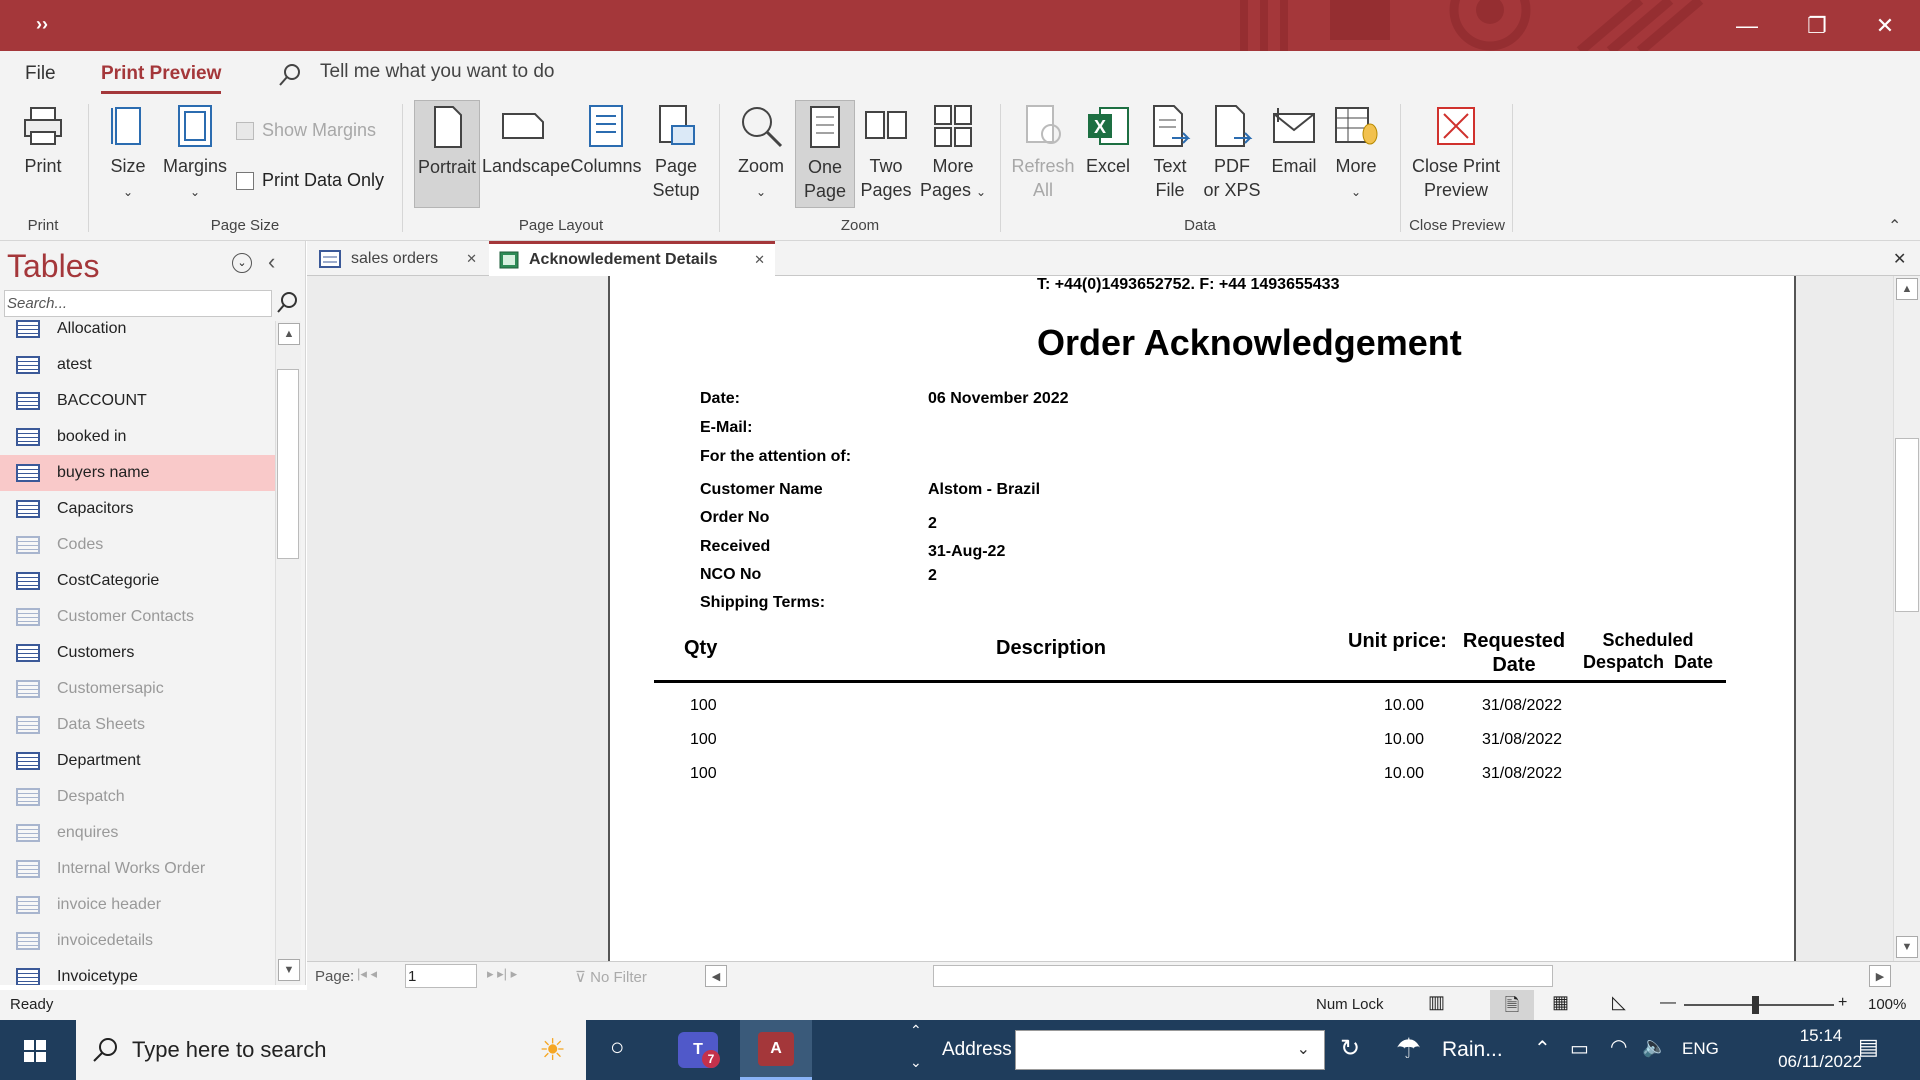 The width and height of the screenshot is (1920, 1080). Describe the element at coordinates (1170, 1050) in the screenshot. I see `address-input: ⌄` at that location.